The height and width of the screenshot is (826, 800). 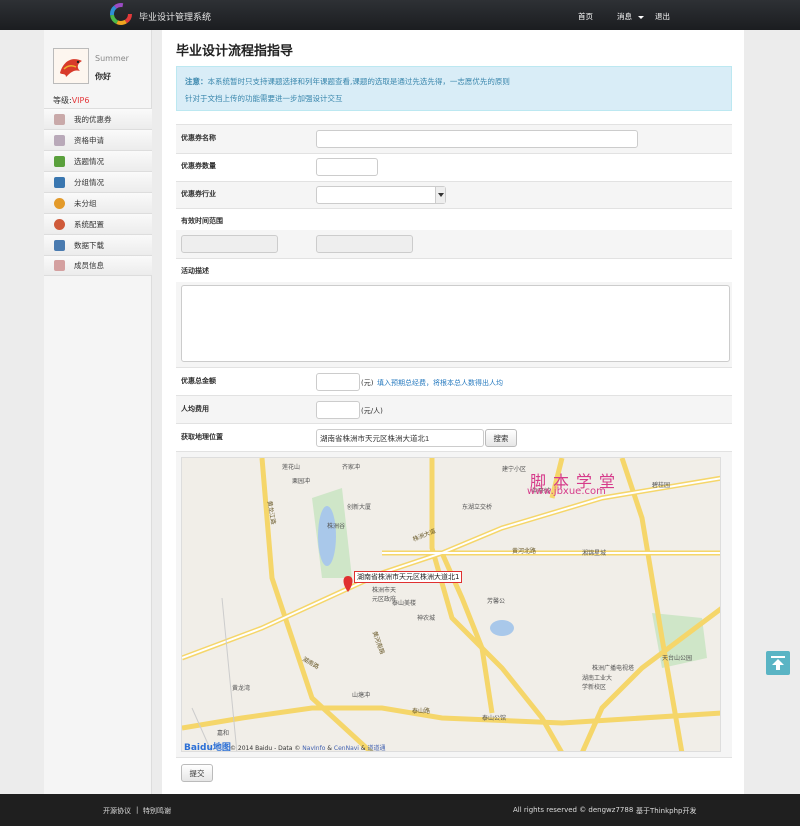 I want to click on dragon-avatar-icon, so click(x=71, y=66).